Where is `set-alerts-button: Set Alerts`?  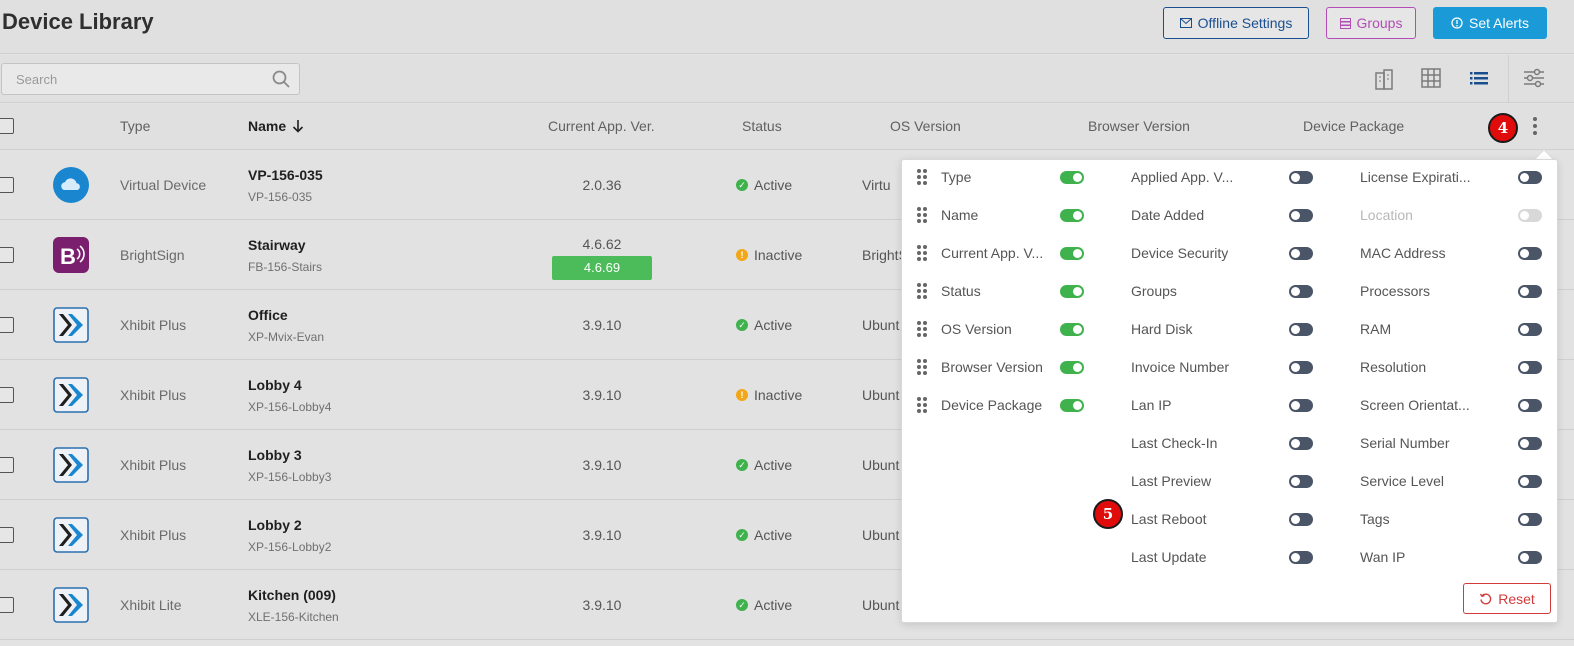 set-alerts-button: Set Alerts is located at coordinates (1490, 23).